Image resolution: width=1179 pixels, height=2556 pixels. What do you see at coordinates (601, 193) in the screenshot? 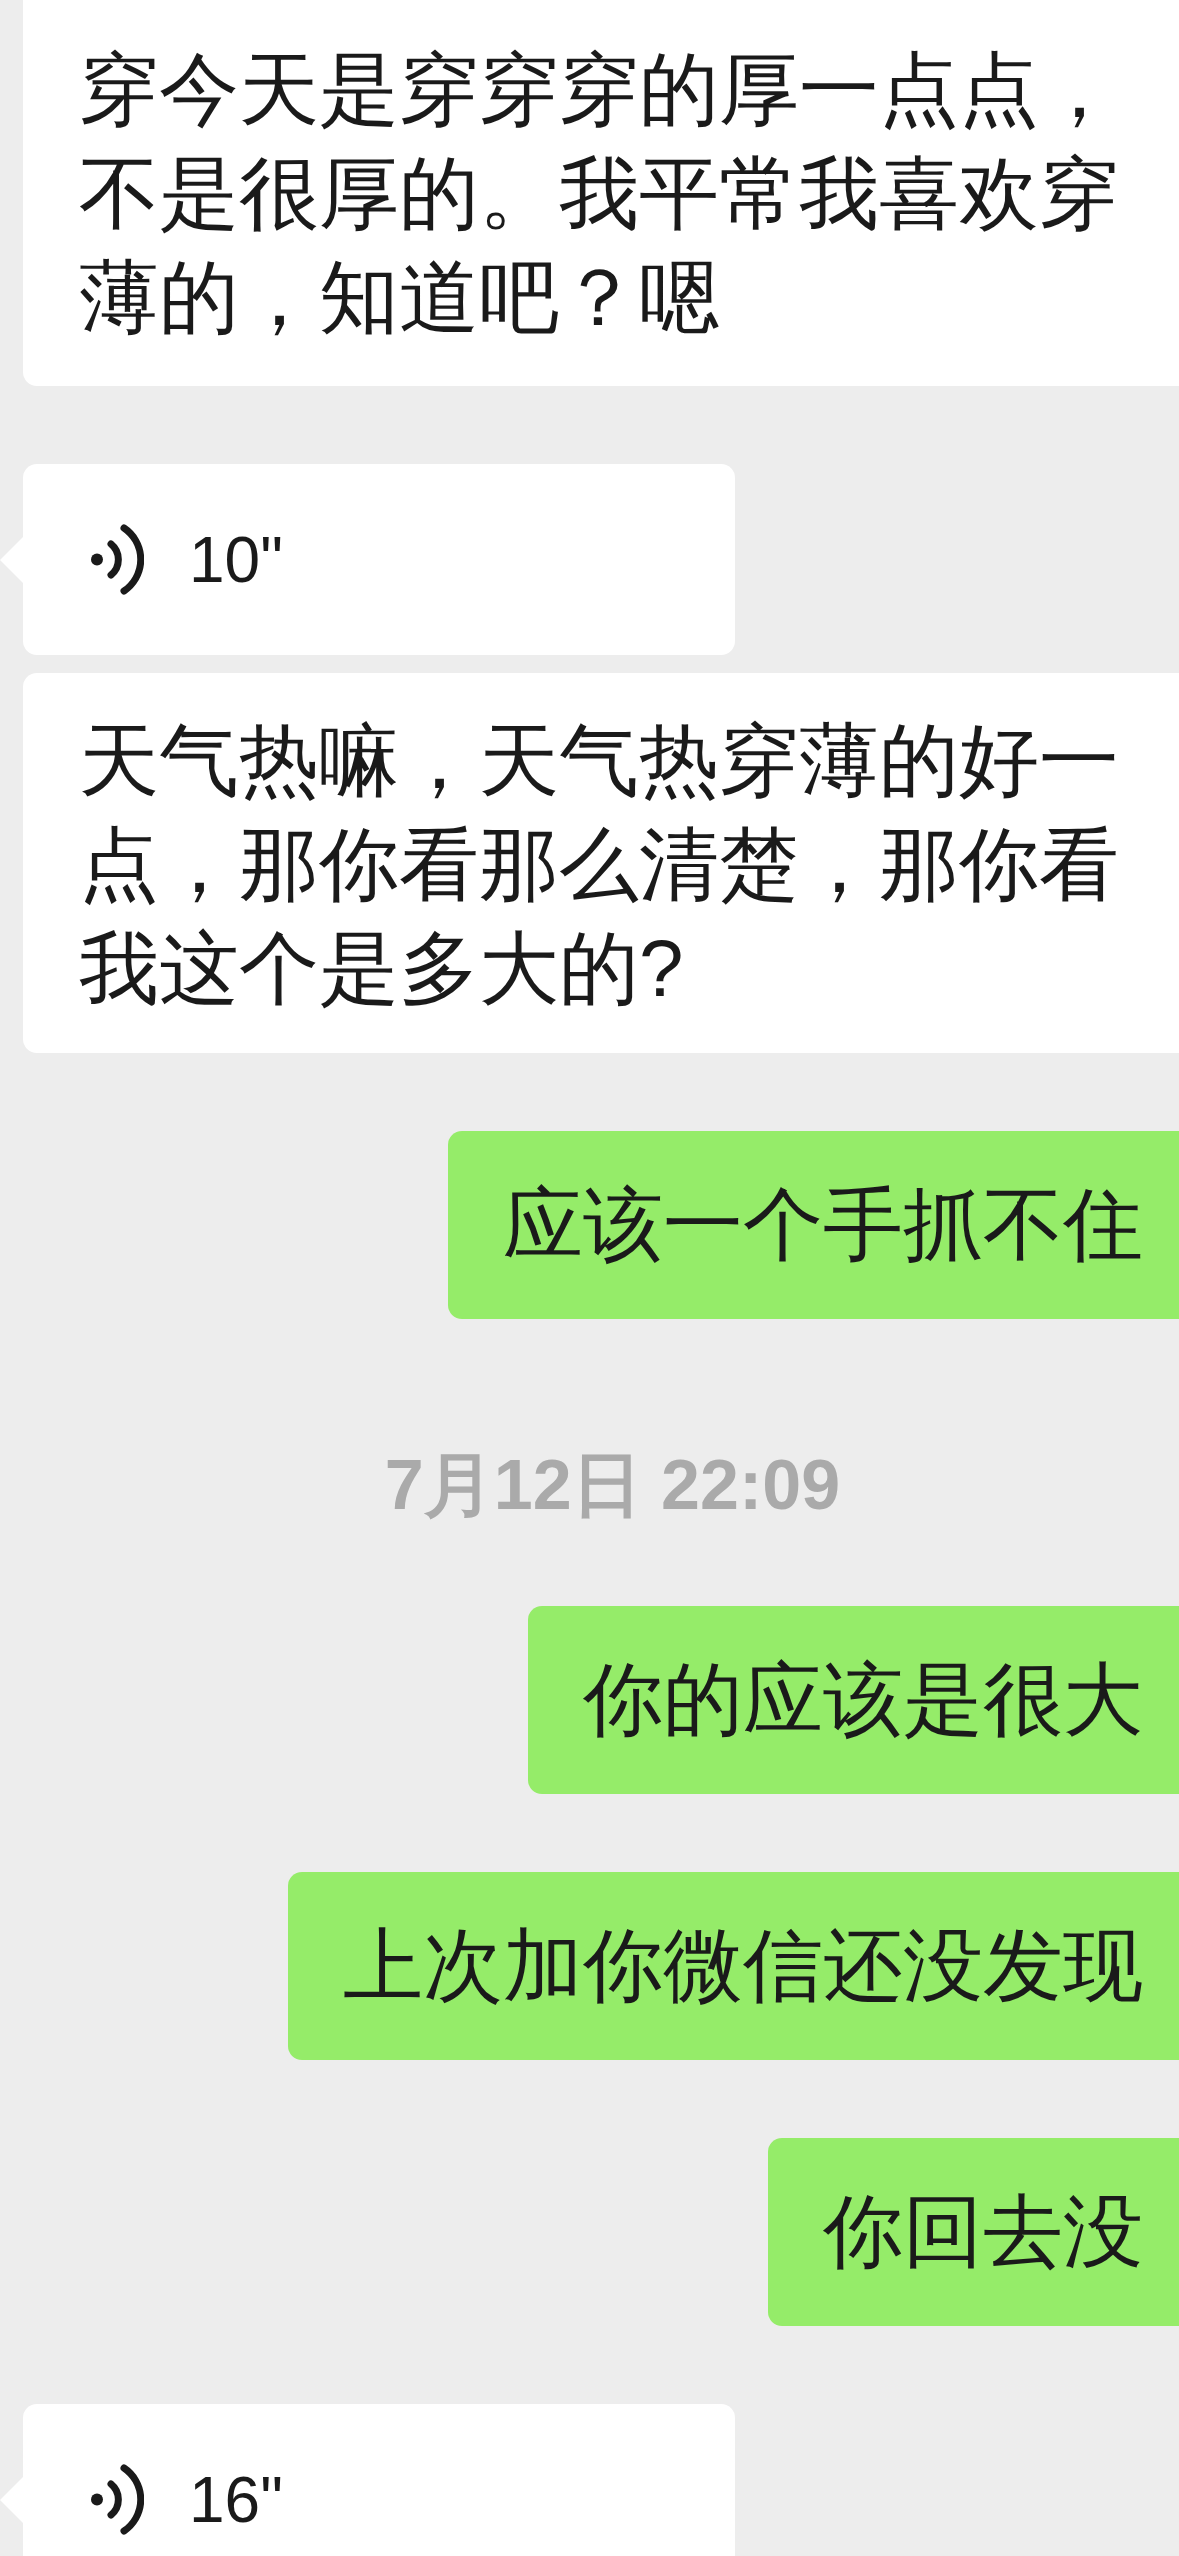
I see `voice-transcript: 穿今天是穿穿穿的厚一点点，不是很厚的。我平常我喜欢穿薄的，知道吧？嗯` at bounding box center [601, 193].